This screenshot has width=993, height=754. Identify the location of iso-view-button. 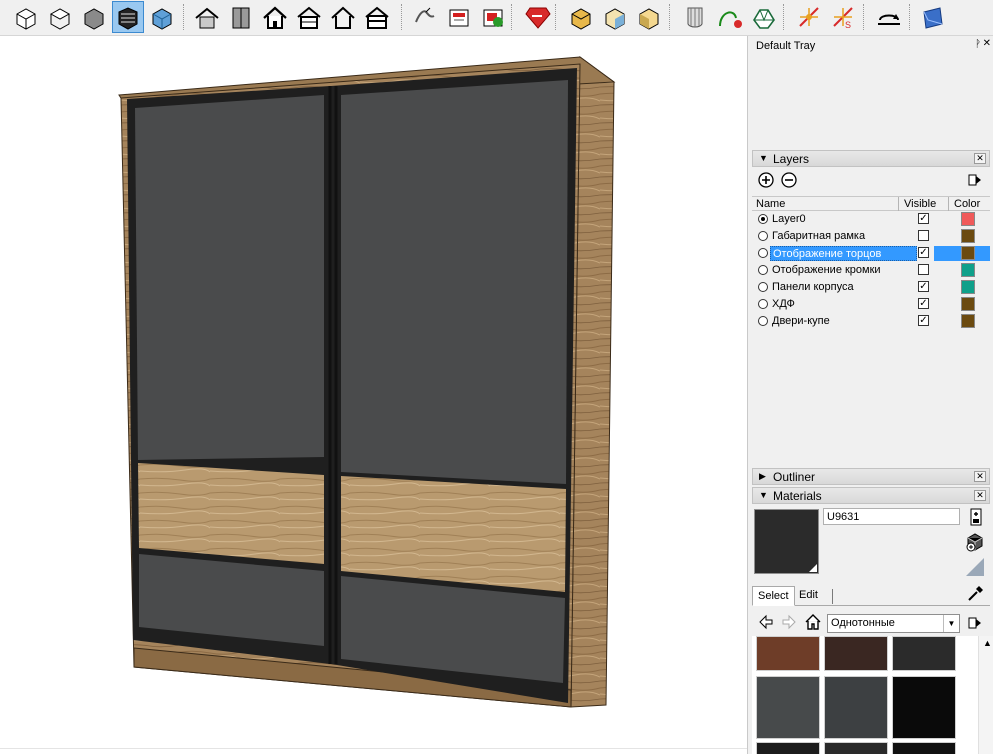
(26, 17).